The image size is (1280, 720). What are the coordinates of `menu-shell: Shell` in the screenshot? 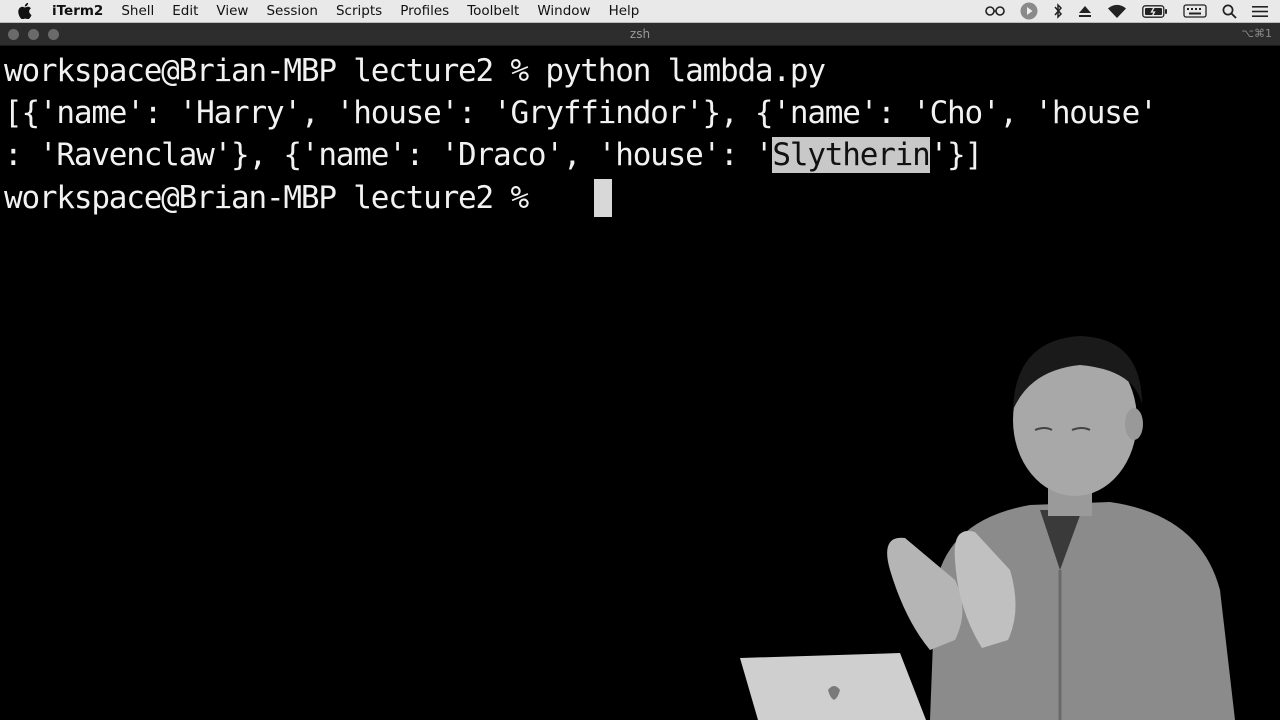 It's located at (137, 11).